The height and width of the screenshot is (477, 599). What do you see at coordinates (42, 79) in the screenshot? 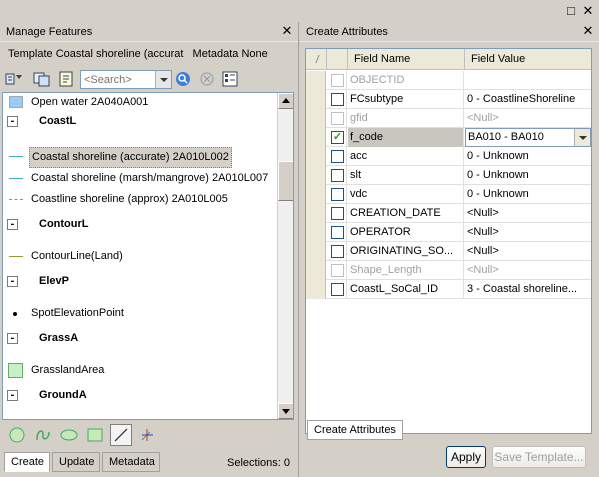
I see `organize-templates-icon` at bounding box center [42, 79].